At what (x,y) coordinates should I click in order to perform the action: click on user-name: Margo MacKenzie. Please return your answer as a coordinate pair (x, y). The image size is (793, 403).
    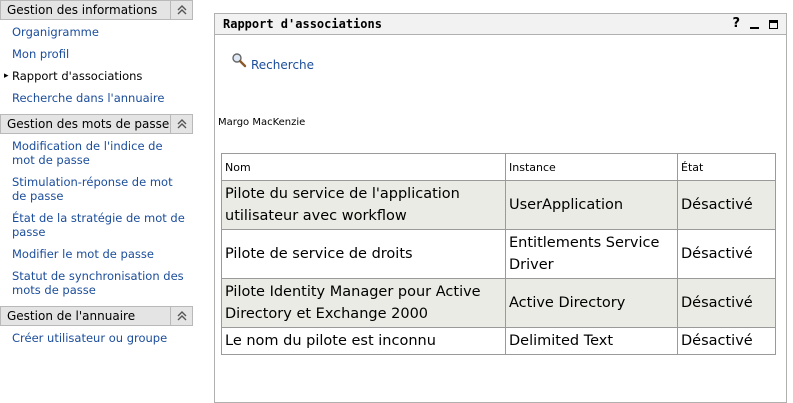
    Looking at the image, I should click on (262, 122).